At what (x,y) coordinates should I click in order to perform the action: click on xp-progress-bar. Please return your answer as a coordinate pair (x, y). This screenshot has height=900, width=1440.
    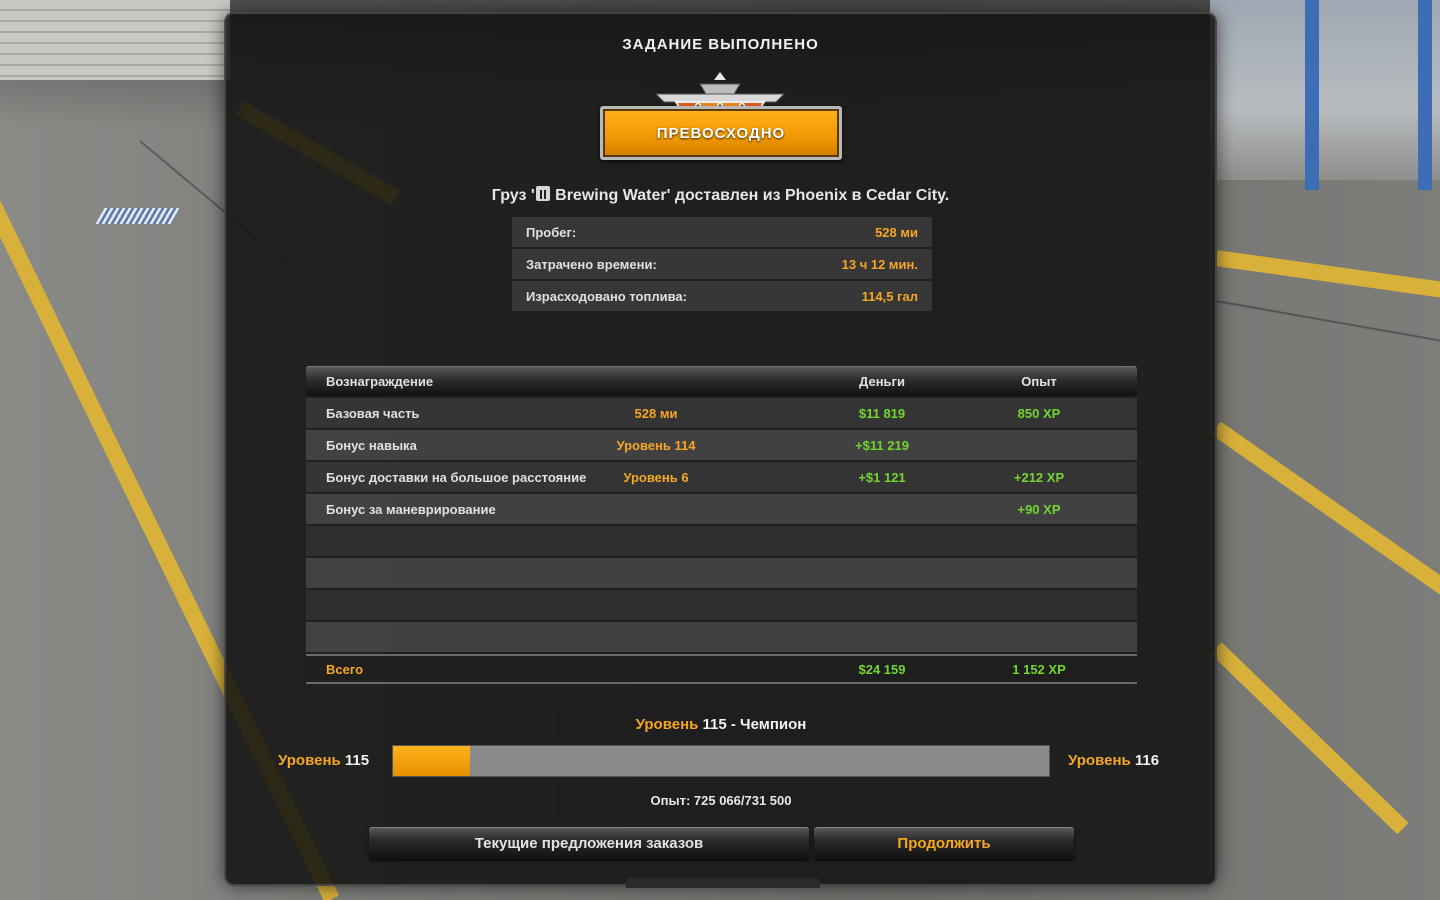
    Looking at the image, I should click on (721, 761).